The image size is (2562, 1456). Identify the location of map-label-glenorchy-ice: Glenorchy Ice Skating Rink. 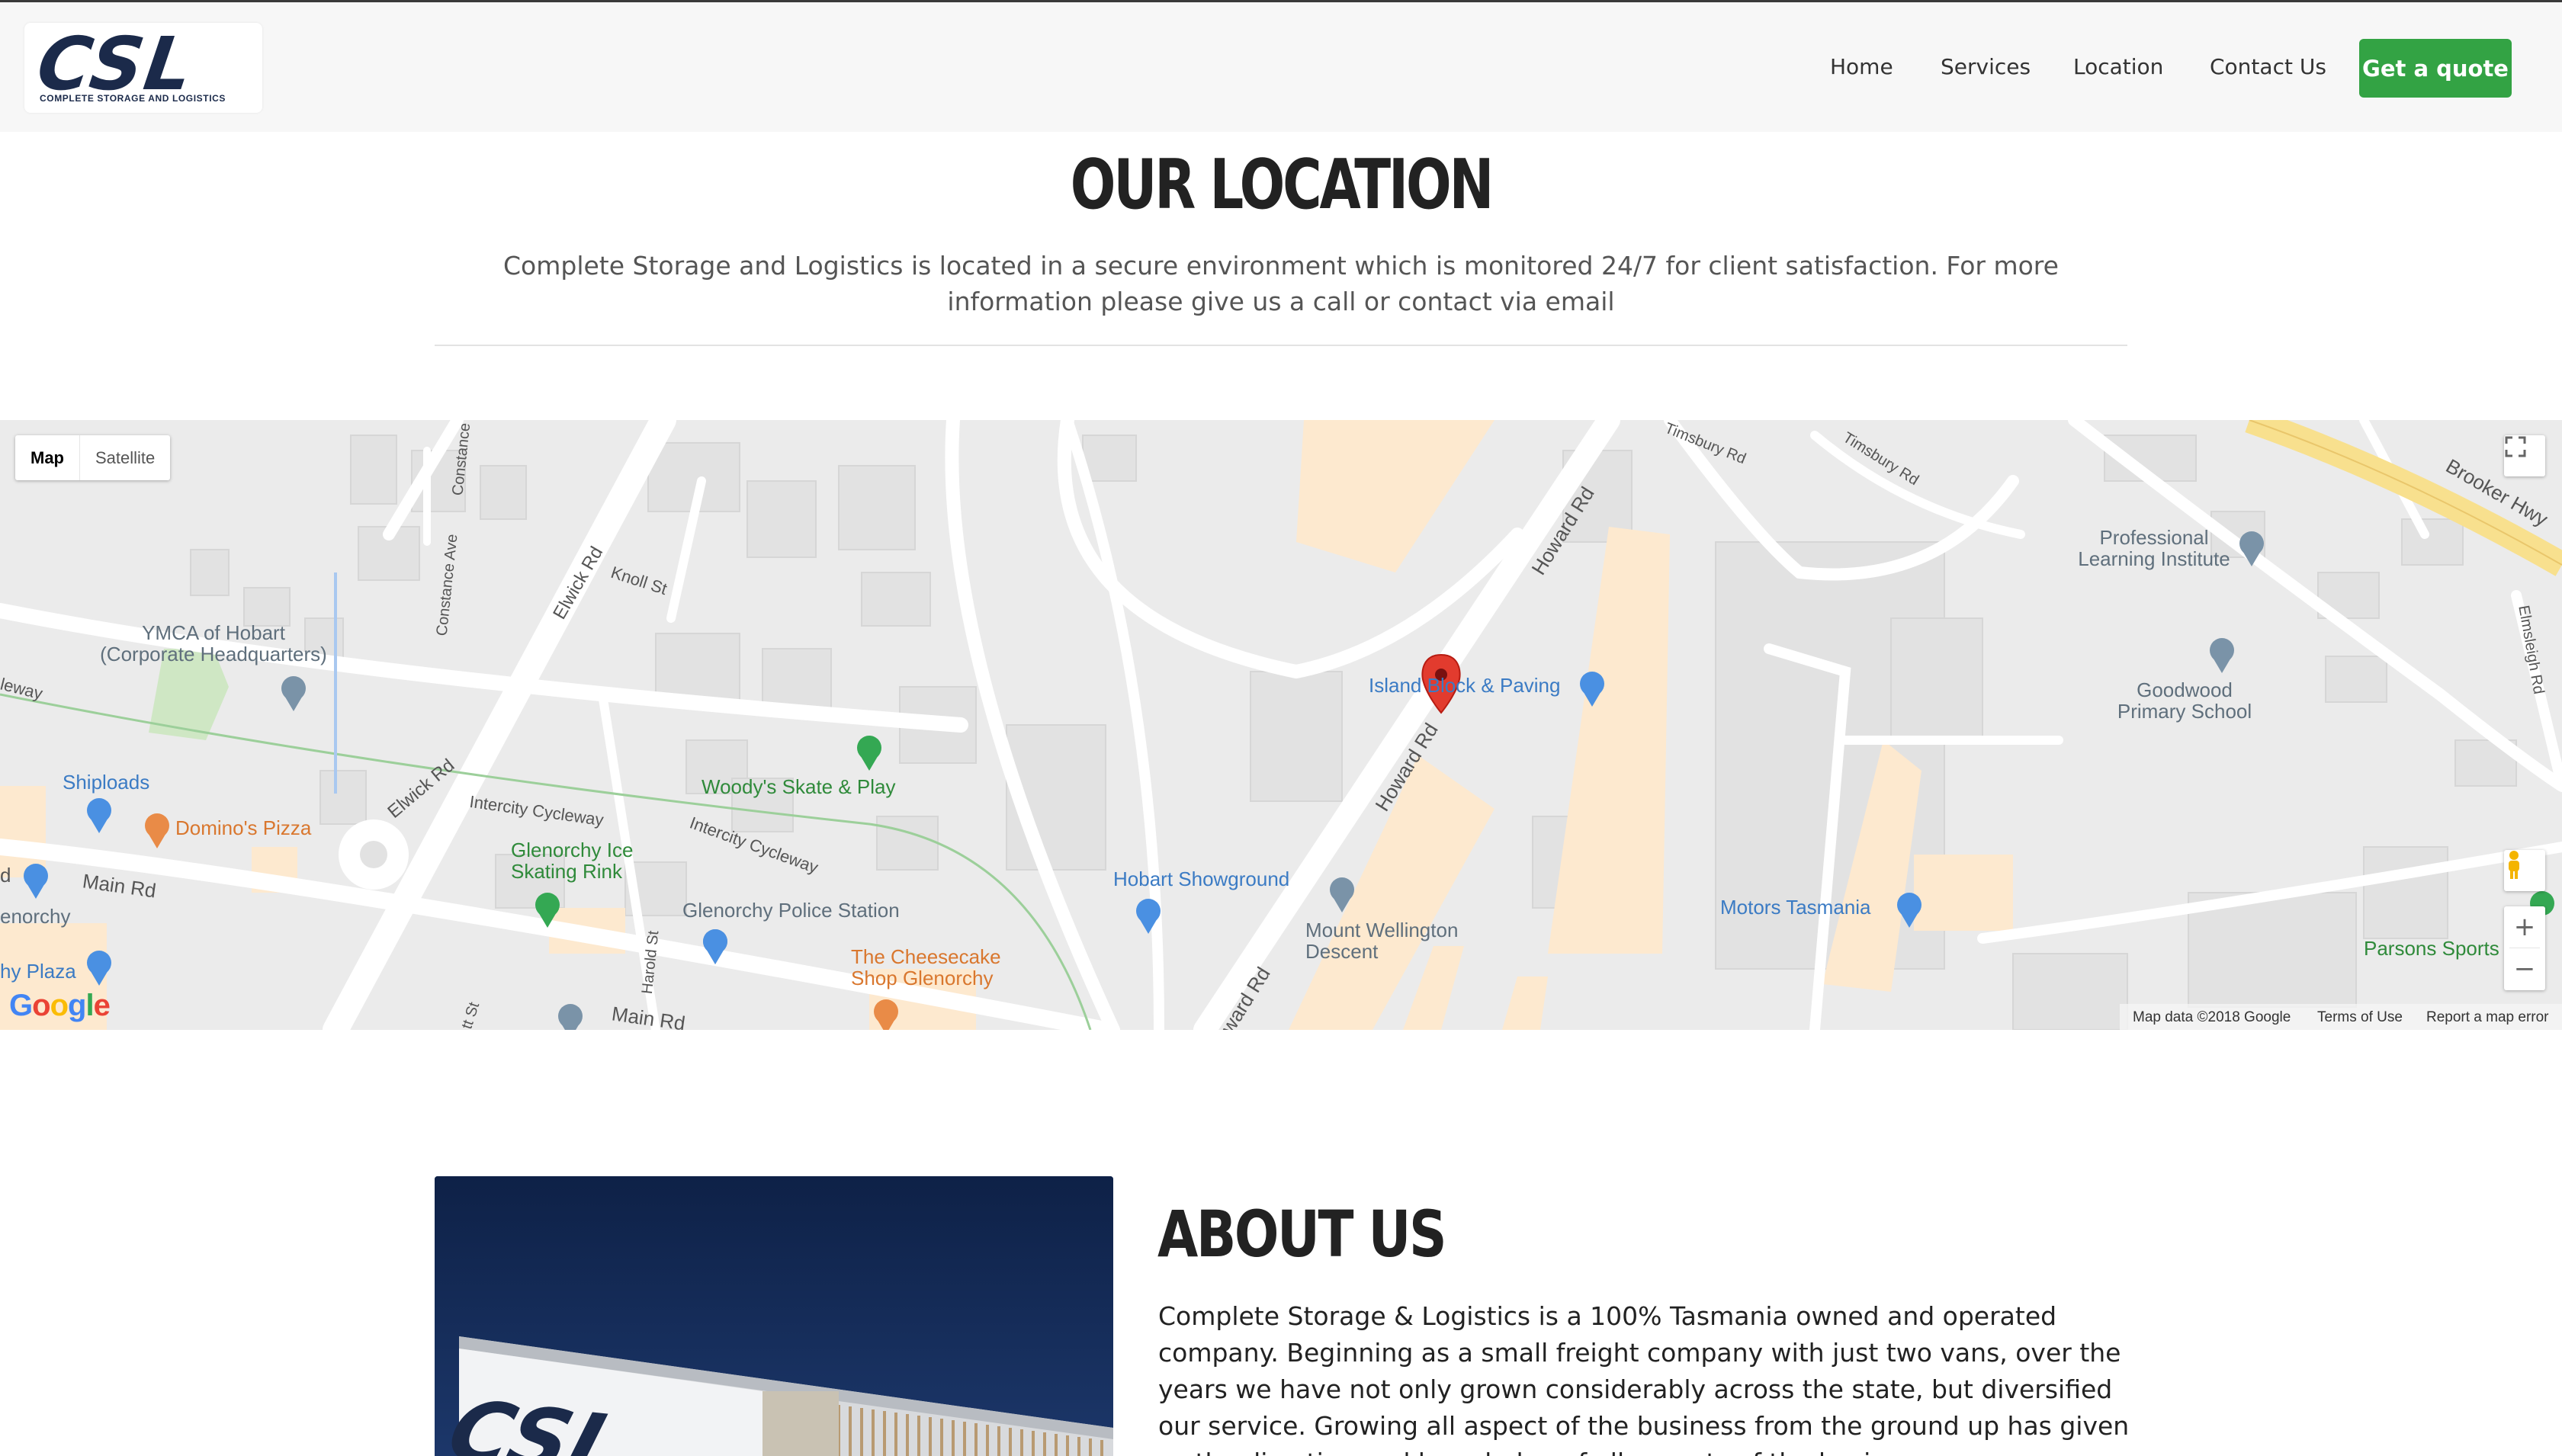
(572, 860).